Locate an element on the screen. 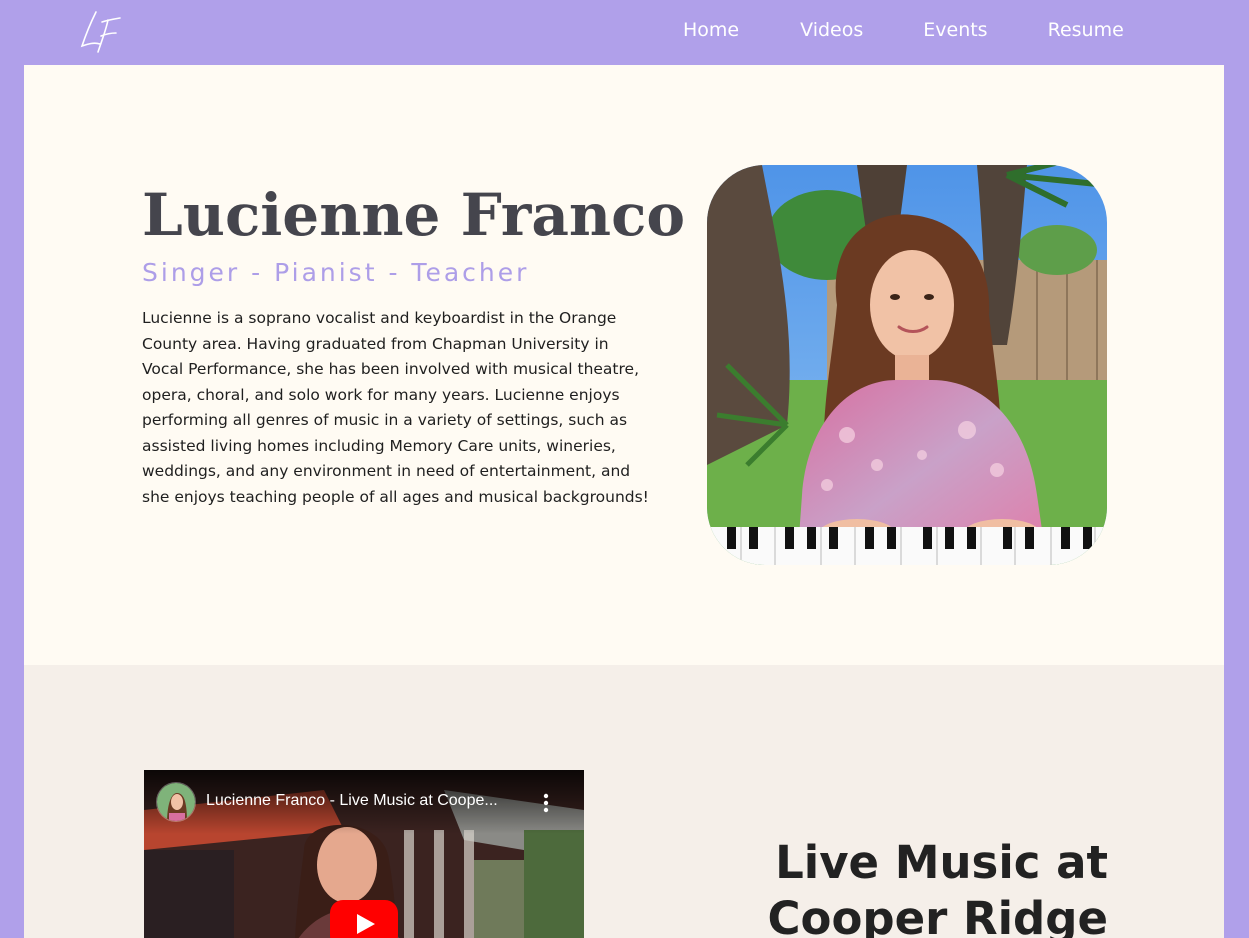 The width and height of the screenshot is (1249, 938). heading-line-1: Live Music at is located at coordinates (941, 862).